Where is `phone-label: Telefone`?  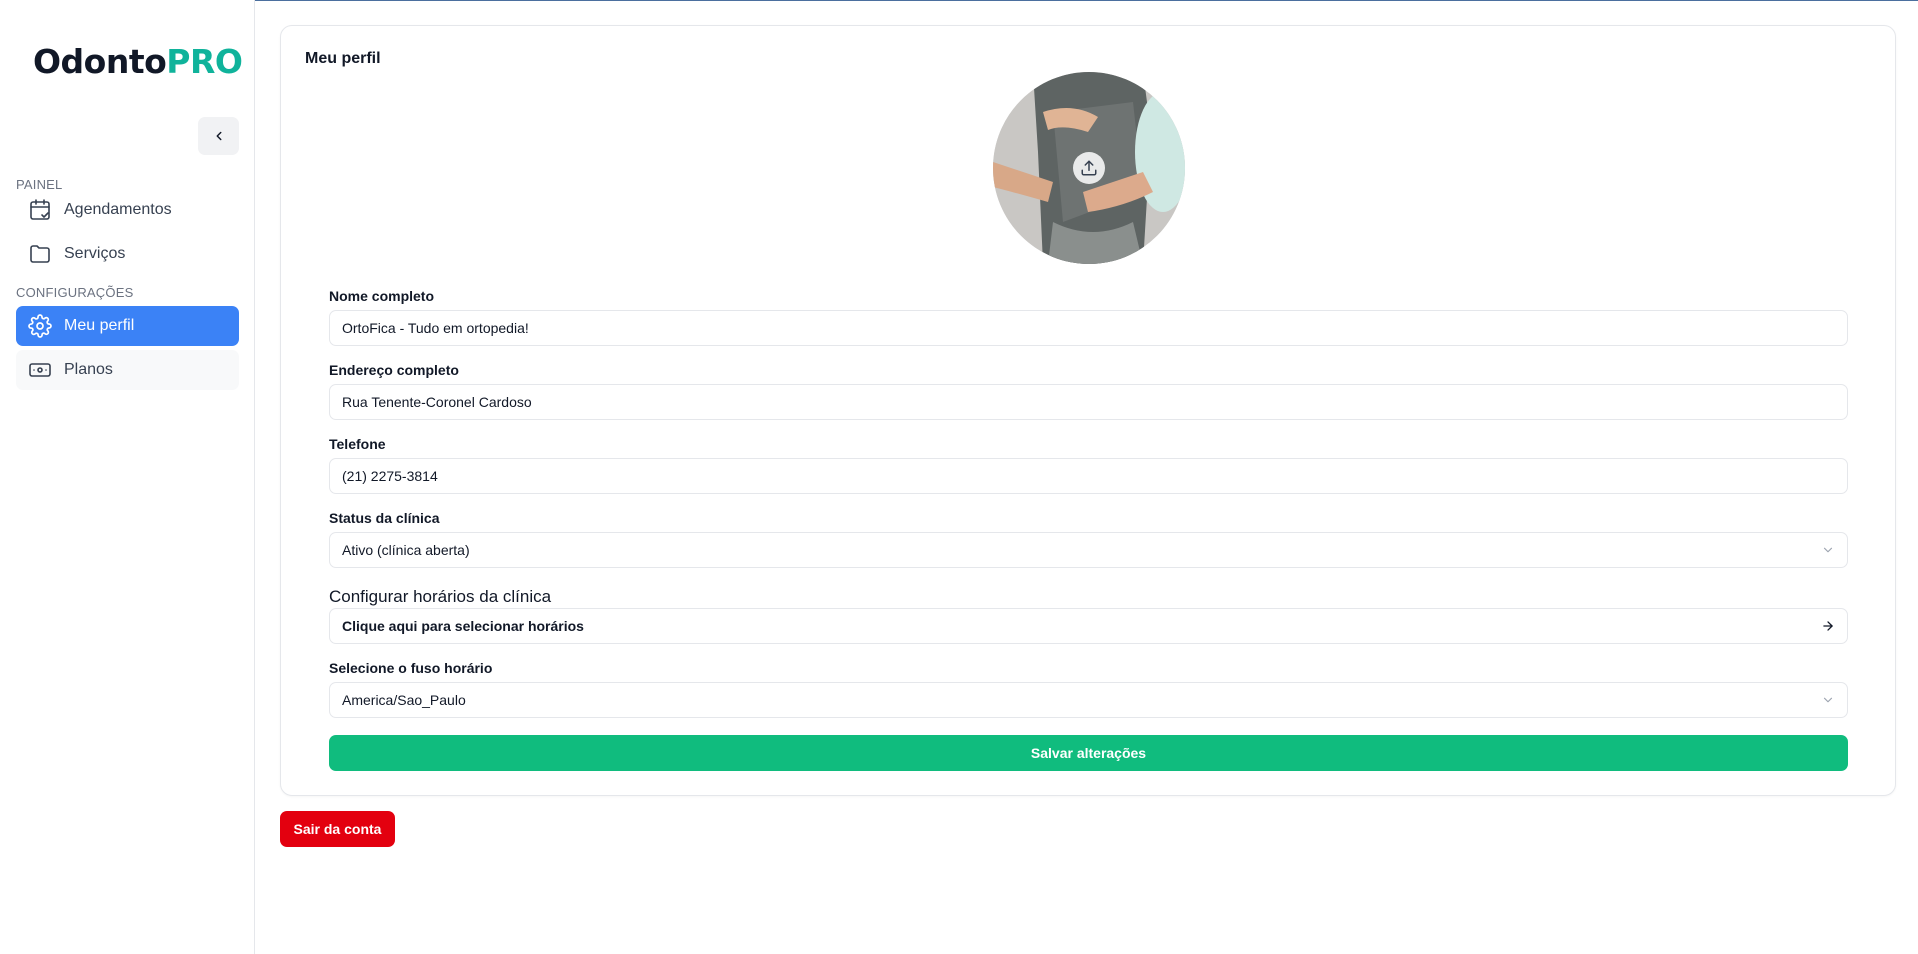
phone-label: Telefone is located at coordinates (357, 444).